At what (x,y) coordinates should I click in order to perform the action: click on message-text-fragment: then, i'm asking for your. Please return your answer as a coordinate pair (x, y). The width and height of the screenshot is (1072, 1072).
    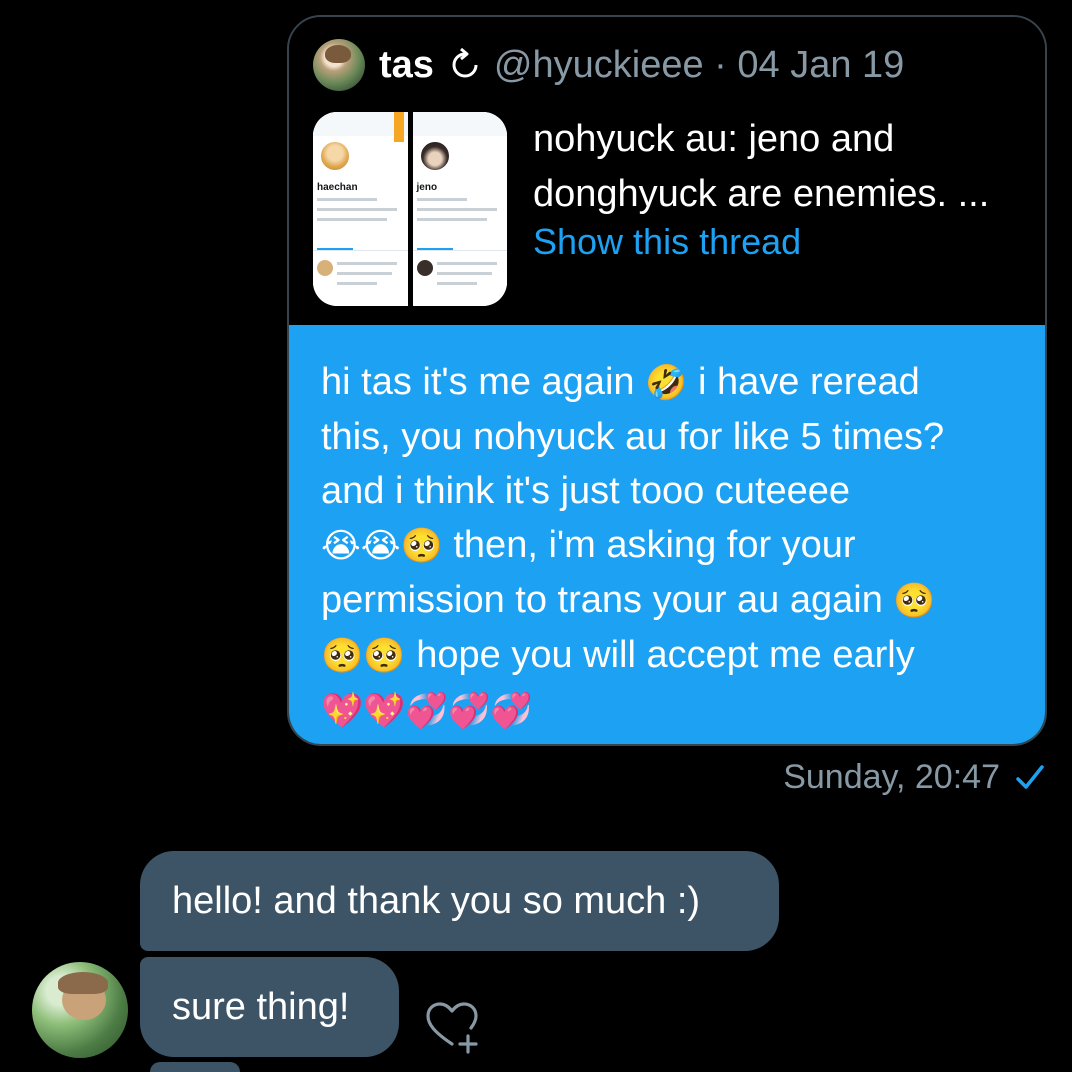
    Looking at the image, I should click on (649, 545).